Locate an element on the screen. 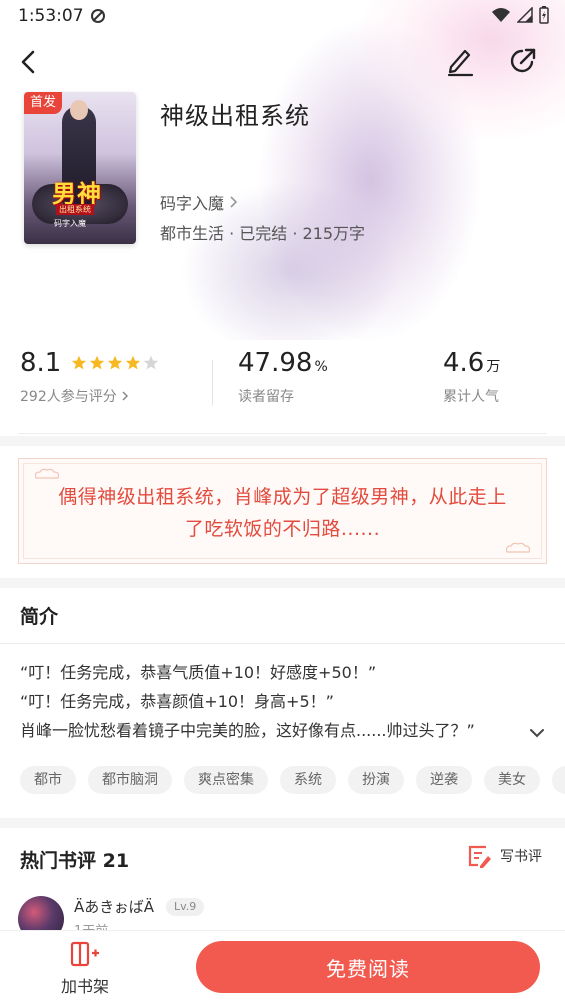 The image size is (565, 1004). tag-chip: 都市 is located at coordinates (48, 780).